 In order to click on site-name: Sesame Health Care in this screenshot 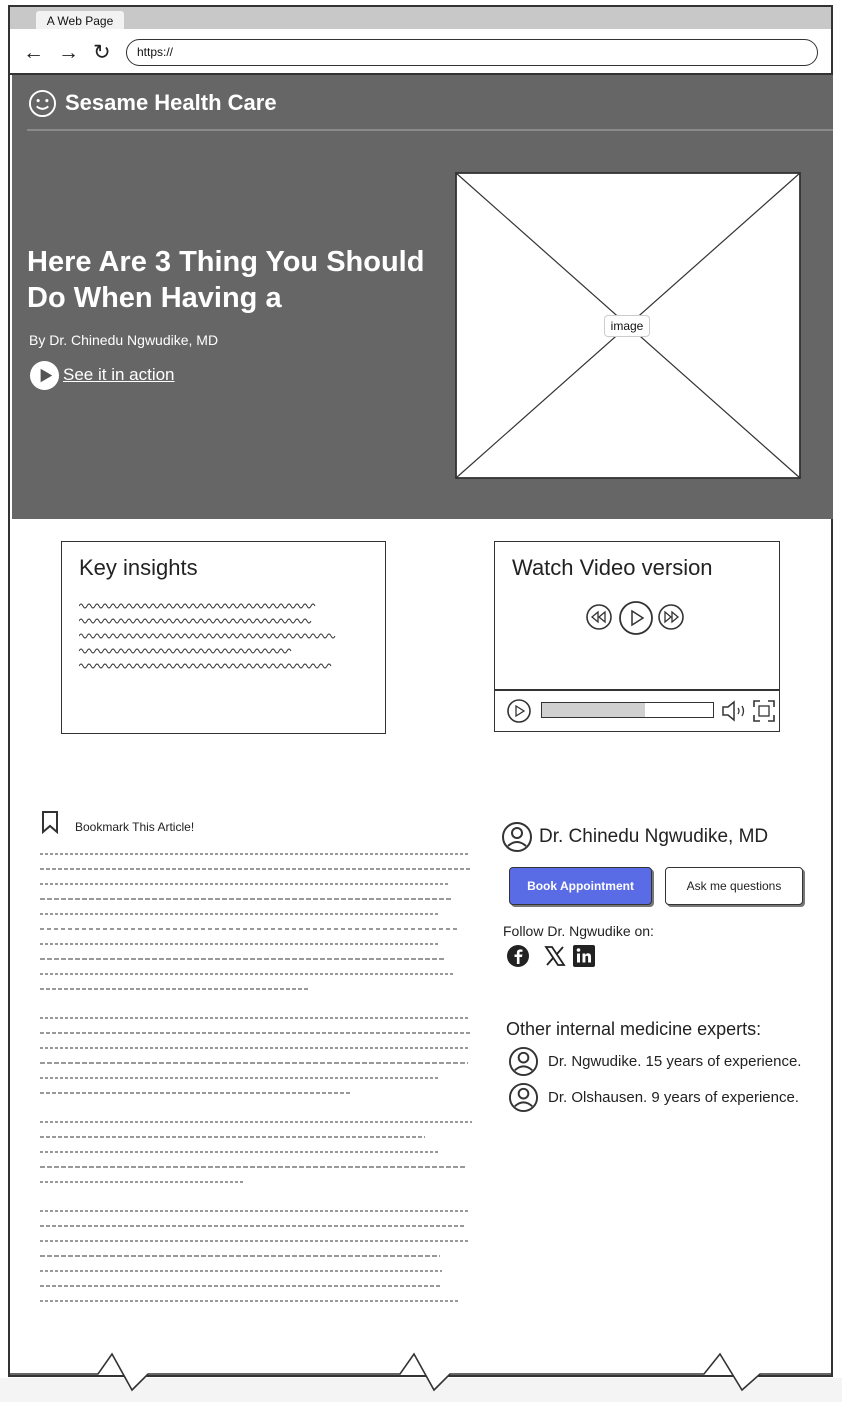, I will do `click(171, 103)`.